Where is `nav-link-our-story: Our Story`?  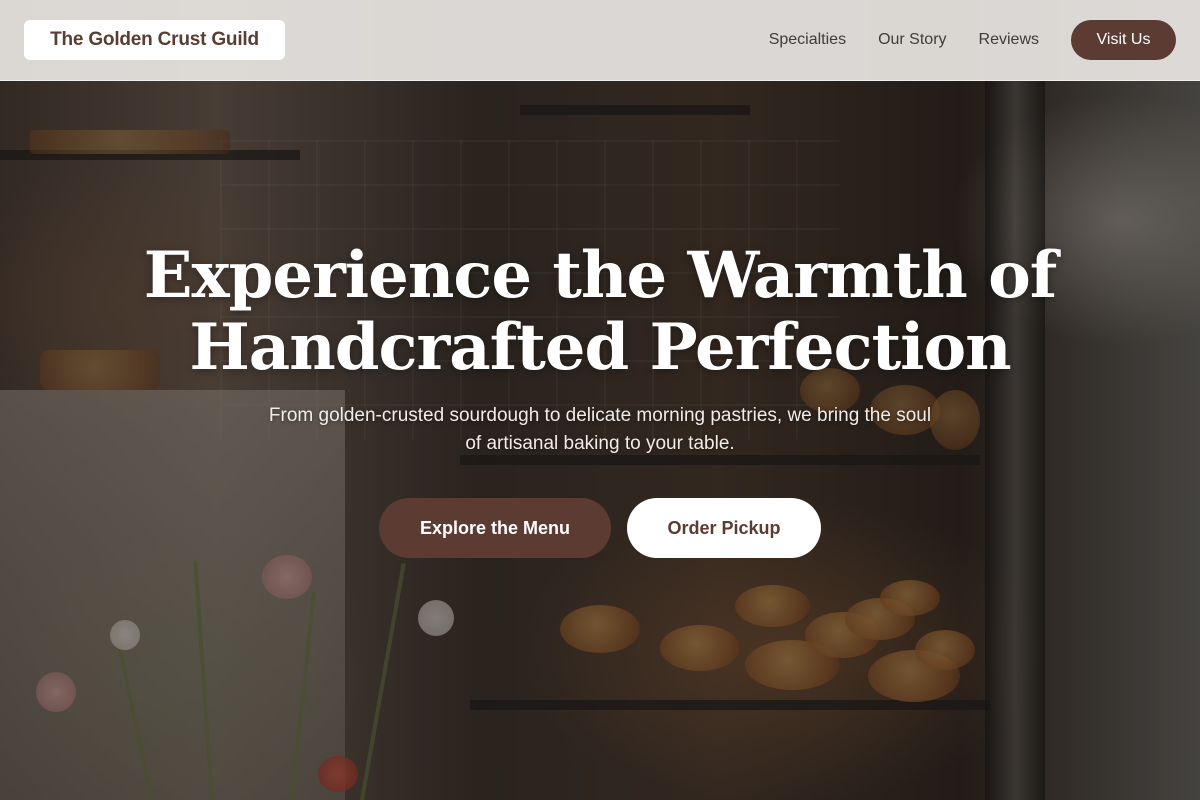
nav-link-our-story: Our Story is located at coordinates (912, 40).